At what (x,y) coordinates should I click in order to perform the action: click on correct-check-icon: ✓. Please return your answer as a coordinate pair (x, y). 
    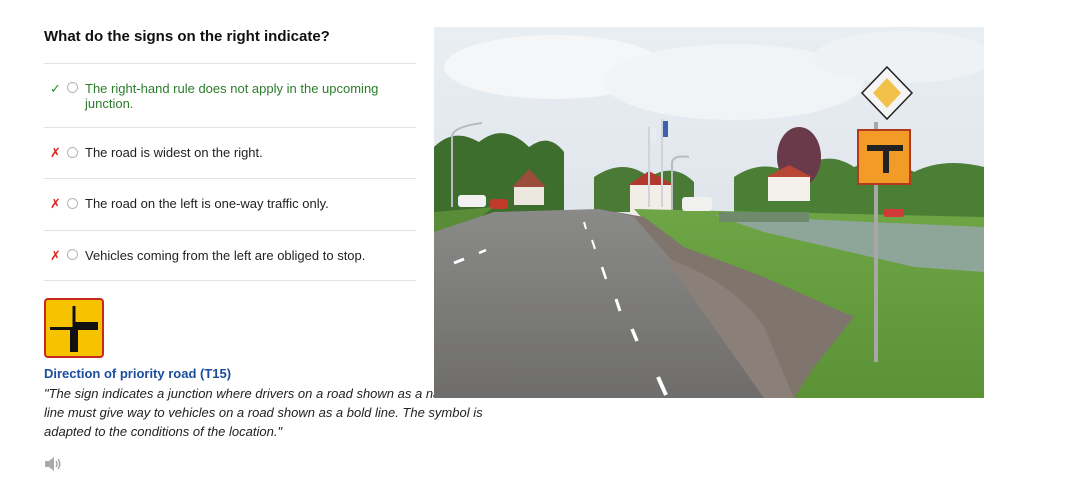
    Looking at the image, I should click on (55, 88).